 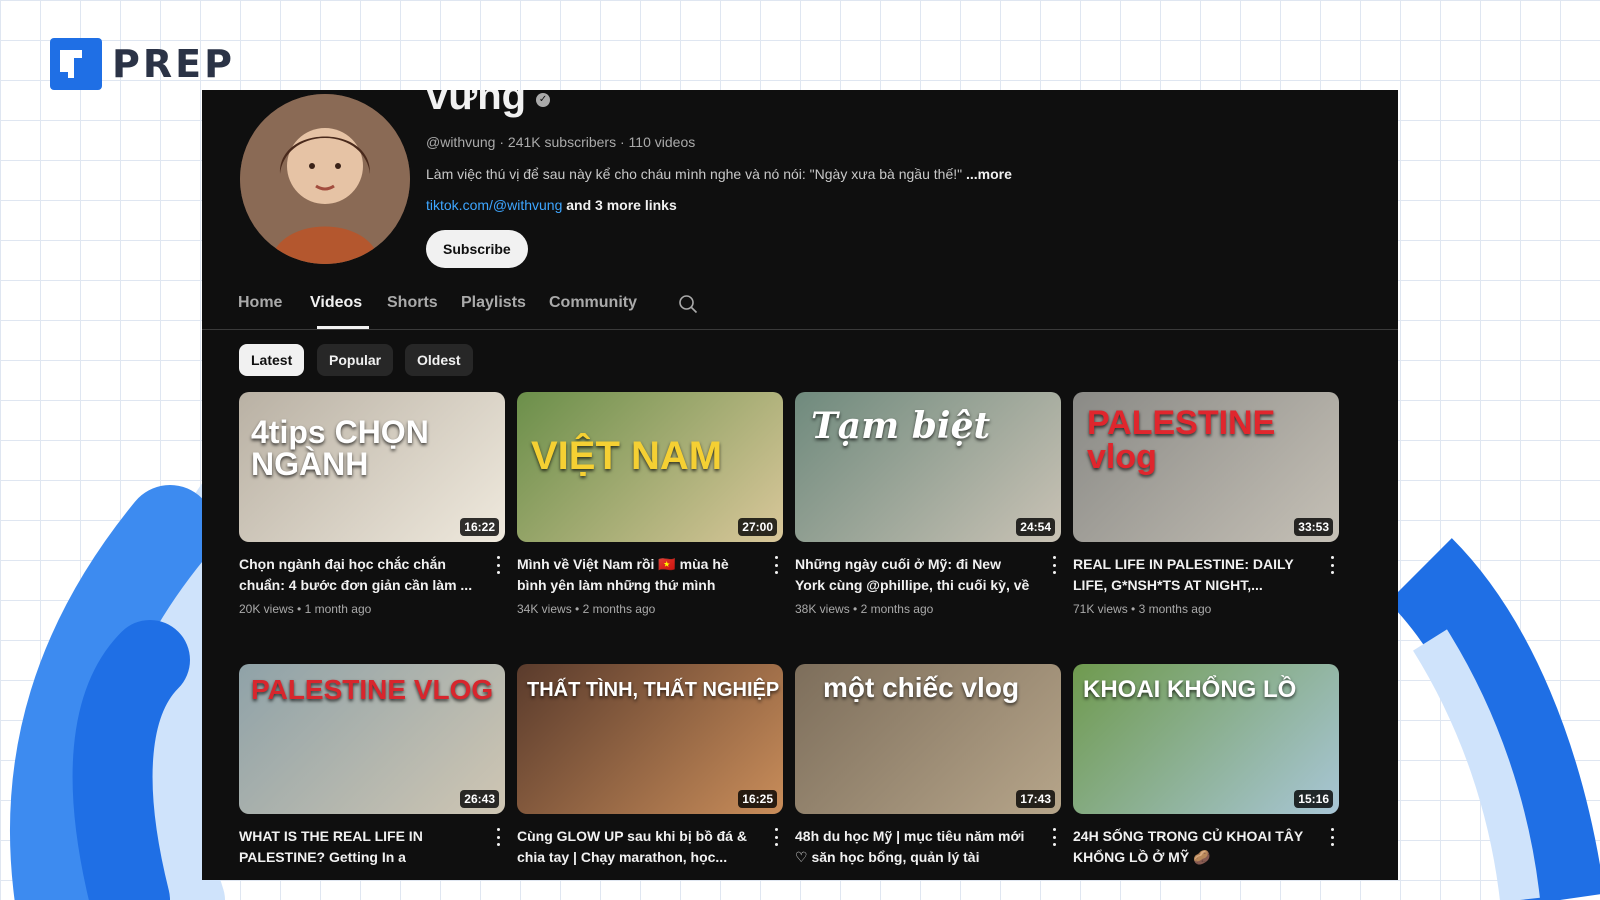 I want to click on thumbnail-text: PALESTINE VLOG, so click(x=372, y=689).